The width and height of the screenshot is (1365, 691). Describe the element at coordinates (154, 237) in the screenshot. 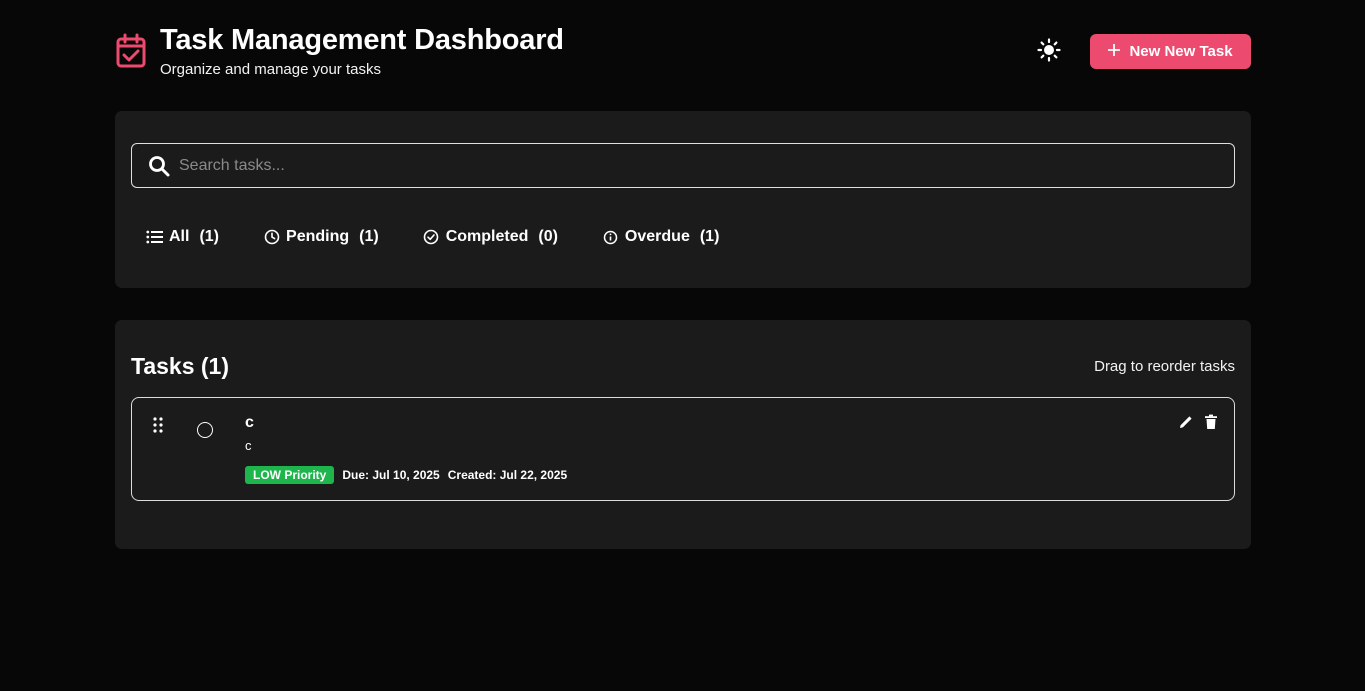

I see `list-icon` at that location.